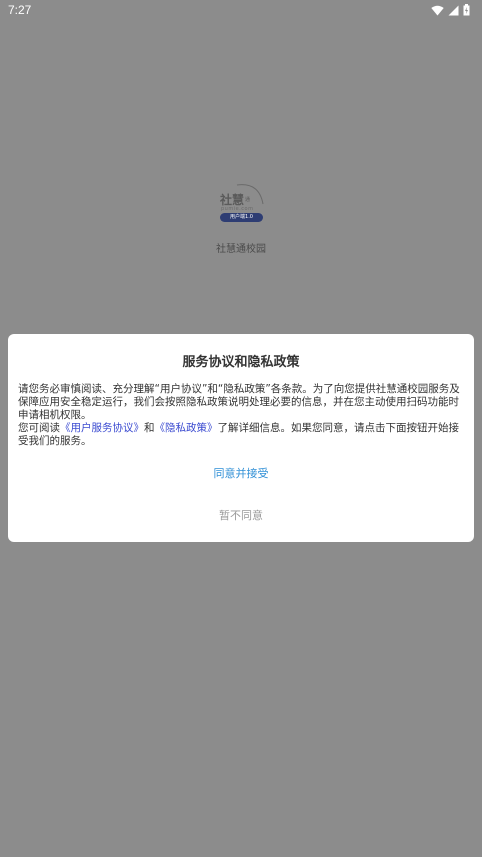 The height and width of the screenshot is (857, 482). What do you see at coordinates (248, 200) in the screenshot?
I see `logo-sub-text: 通` at bounding box center [248, 200].